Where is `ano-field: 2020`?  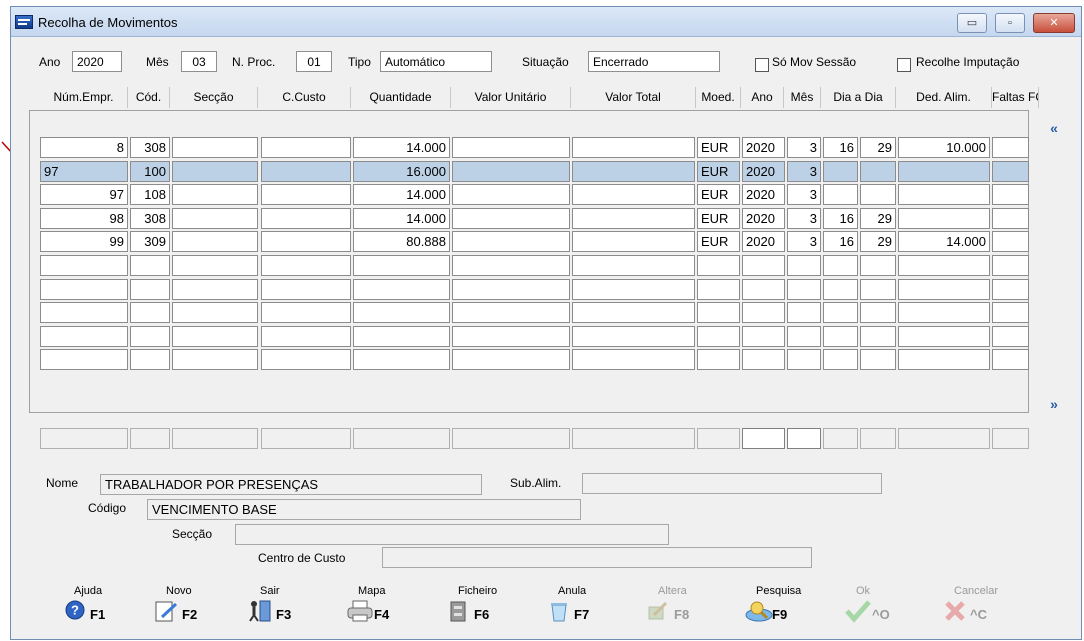 ano-field: 2020 is located at coordinates (97, 61).